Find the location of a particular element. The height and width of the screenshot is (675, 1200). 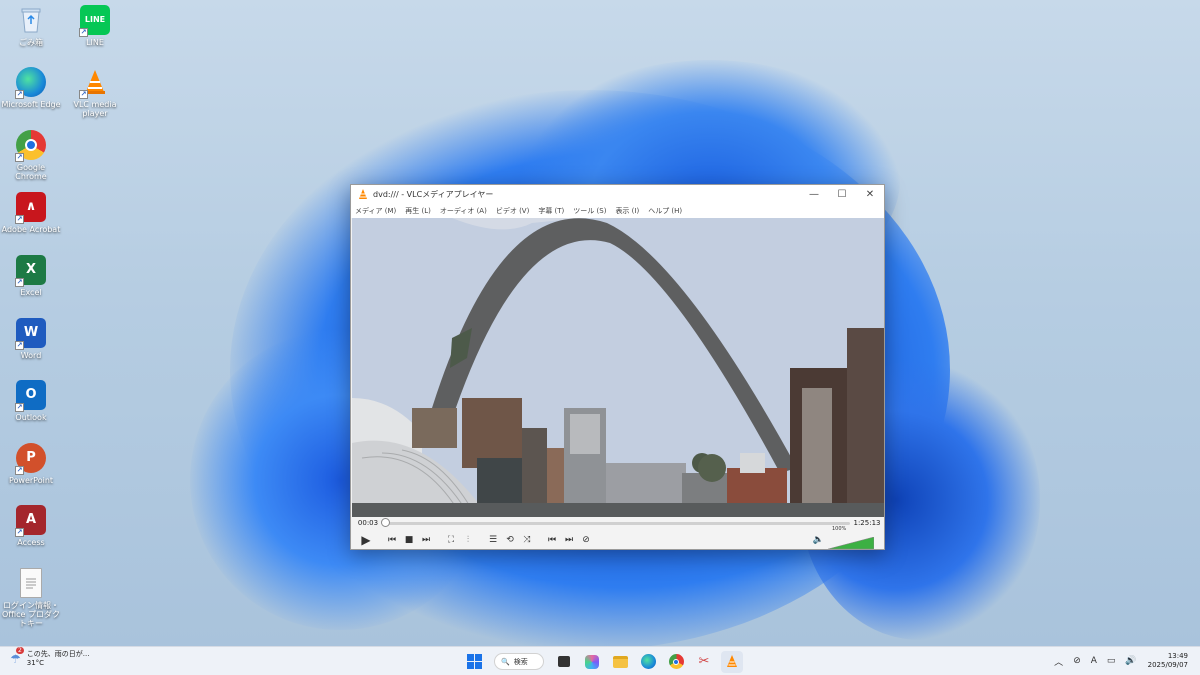

chrome-center-icon is located at coordinates (31, 145).